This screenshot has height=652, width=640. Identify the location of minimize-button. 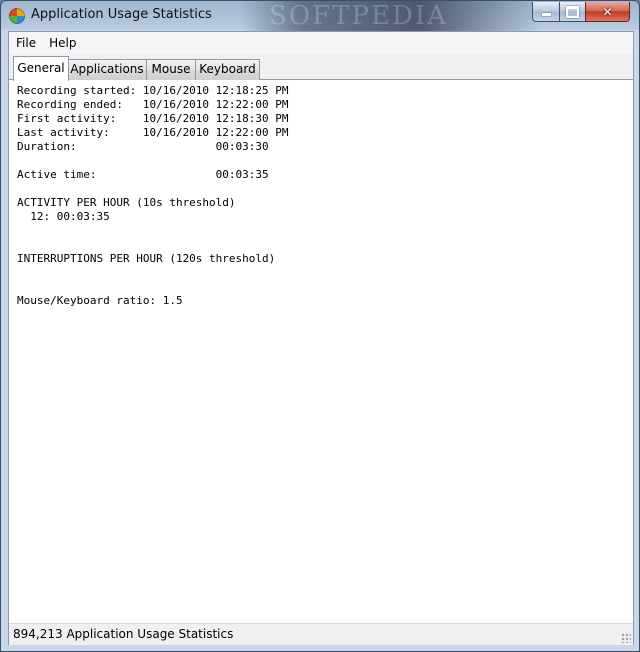
(546, 12).